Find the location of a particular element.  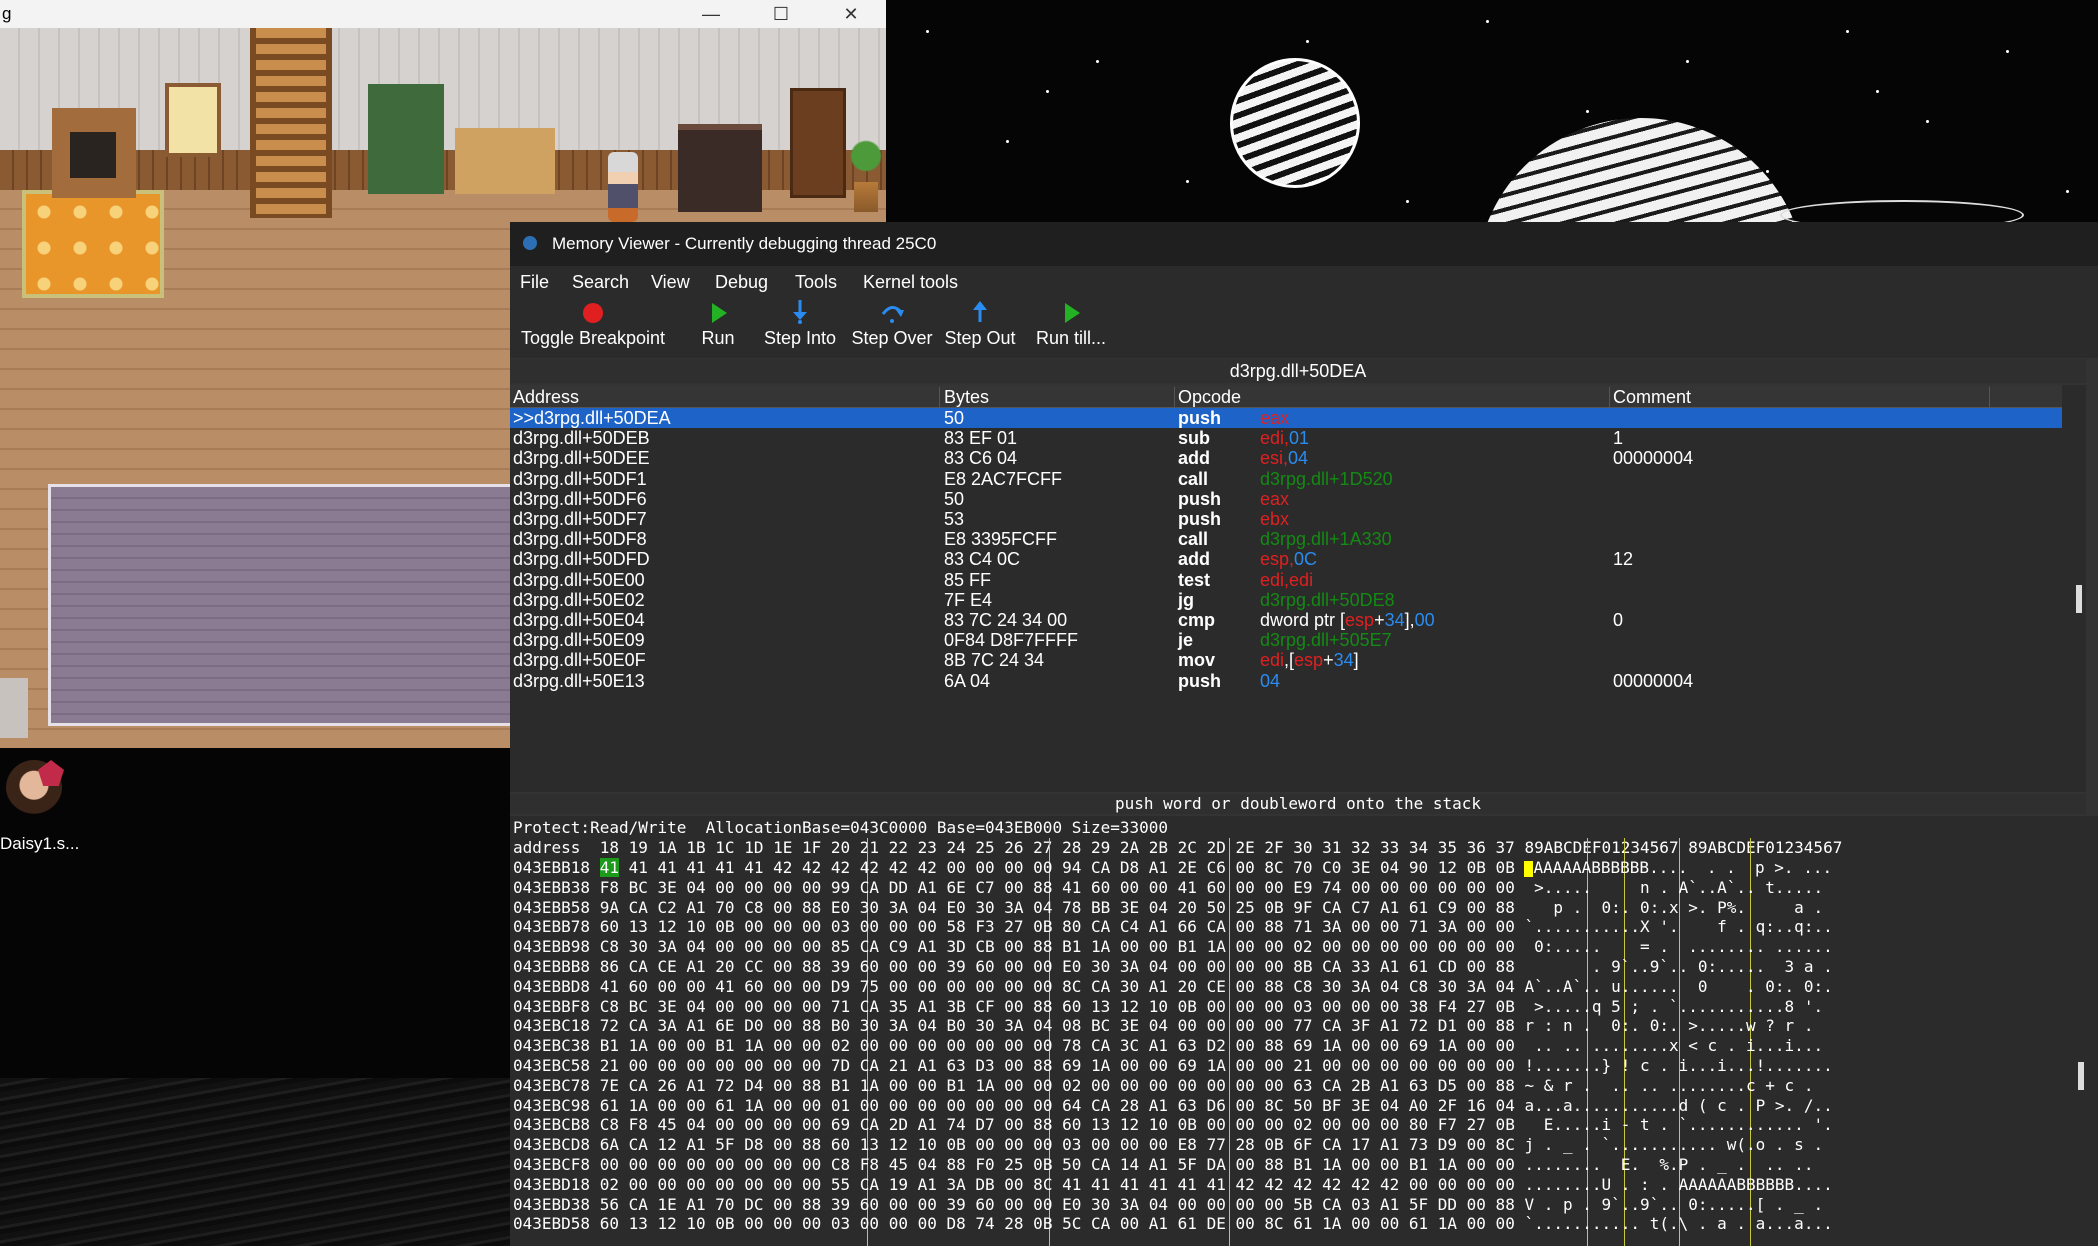

disasm-bytes: 83 C6 04 is located at coordinates (981, 458).